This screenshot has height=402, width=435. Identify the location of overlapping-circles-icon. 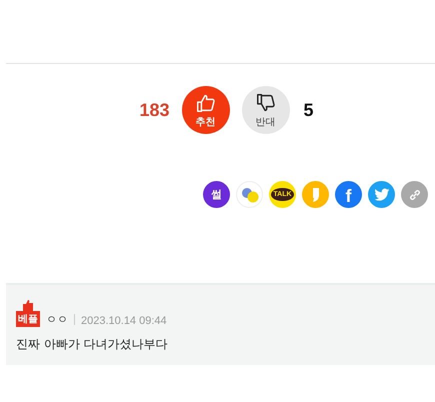
(249, 194).